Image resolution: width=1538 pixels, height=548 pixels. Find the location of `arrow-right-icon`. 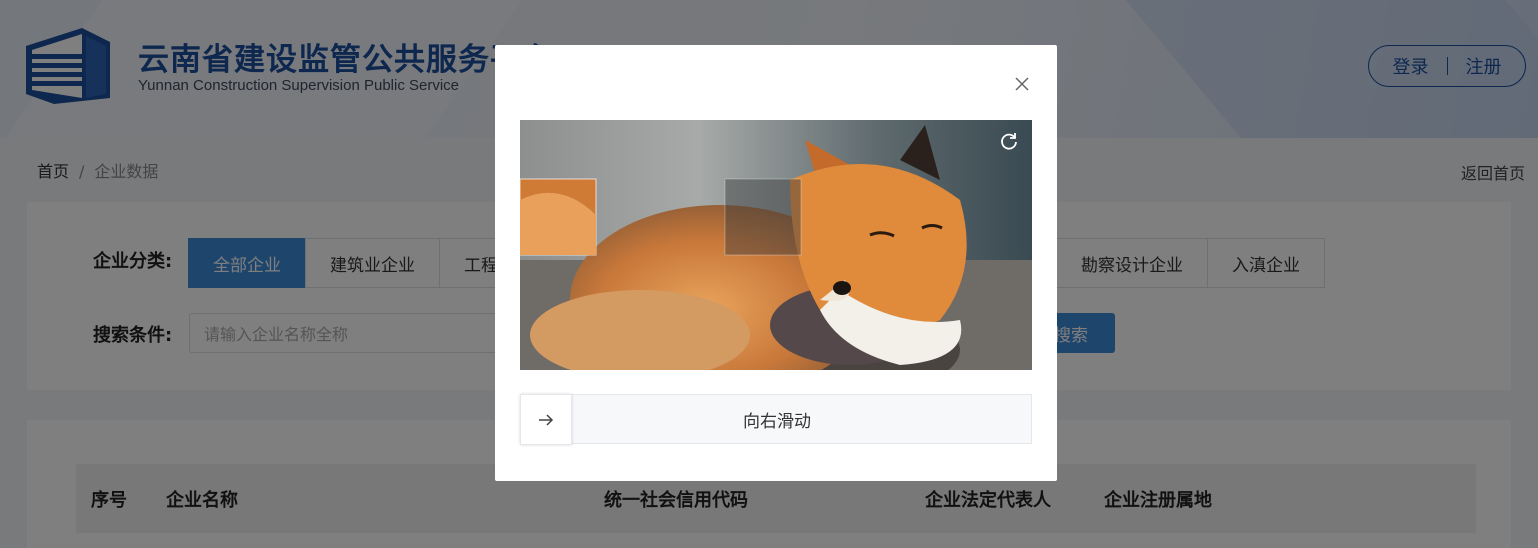

arrow-right-icon is located at coordinates (546, 419).